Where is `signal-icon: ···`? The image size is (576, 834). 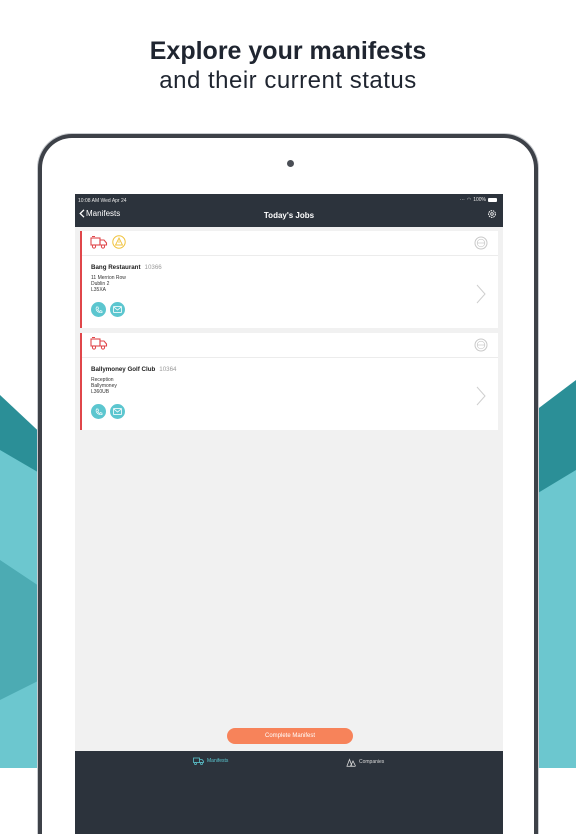 signal-icon: ··· is located at coordinates (462, 200).